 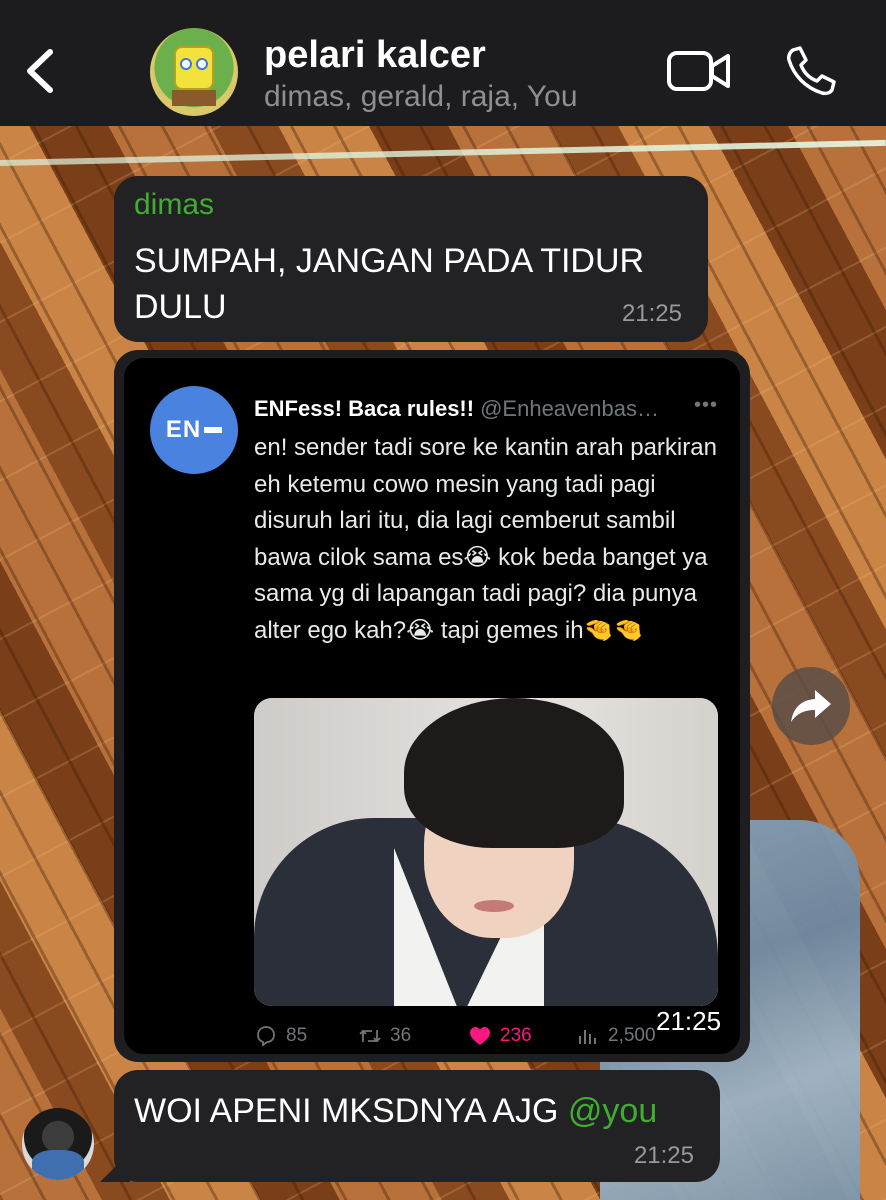 I want to click on chat-members: dimas, gerald, raja, You, so click(x=421, y=97).